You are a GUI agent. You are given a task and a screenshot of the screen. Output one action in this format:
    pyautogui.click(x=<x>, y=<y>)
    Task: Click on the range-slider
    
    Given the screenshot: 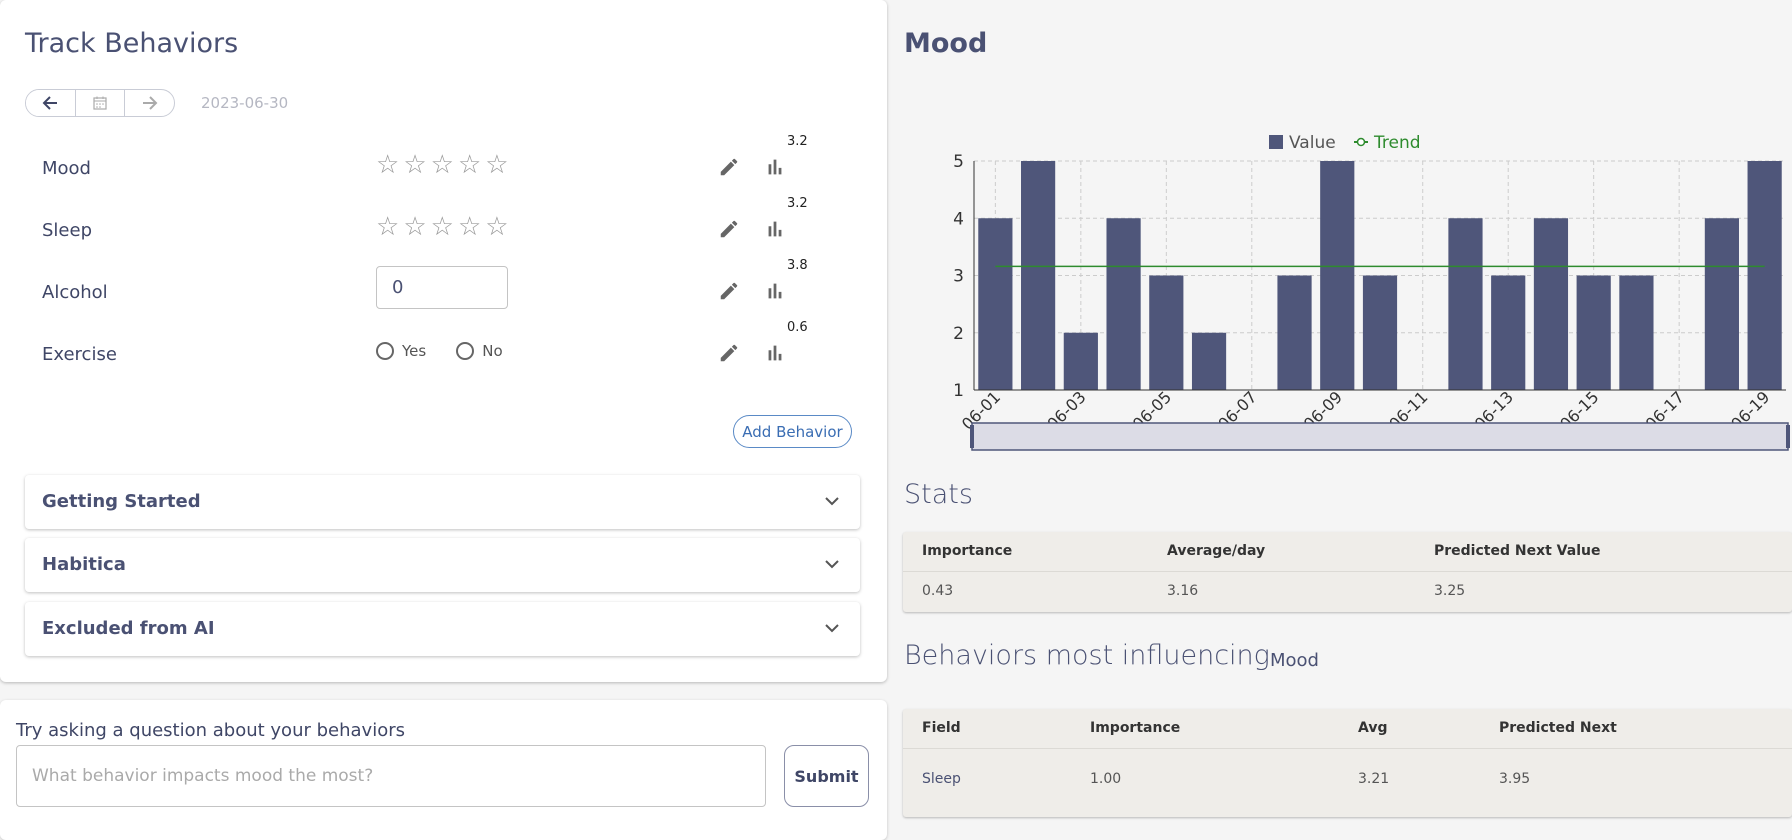 What is the action you would take?
    pyautogui.click(x=1380, y=436)
    